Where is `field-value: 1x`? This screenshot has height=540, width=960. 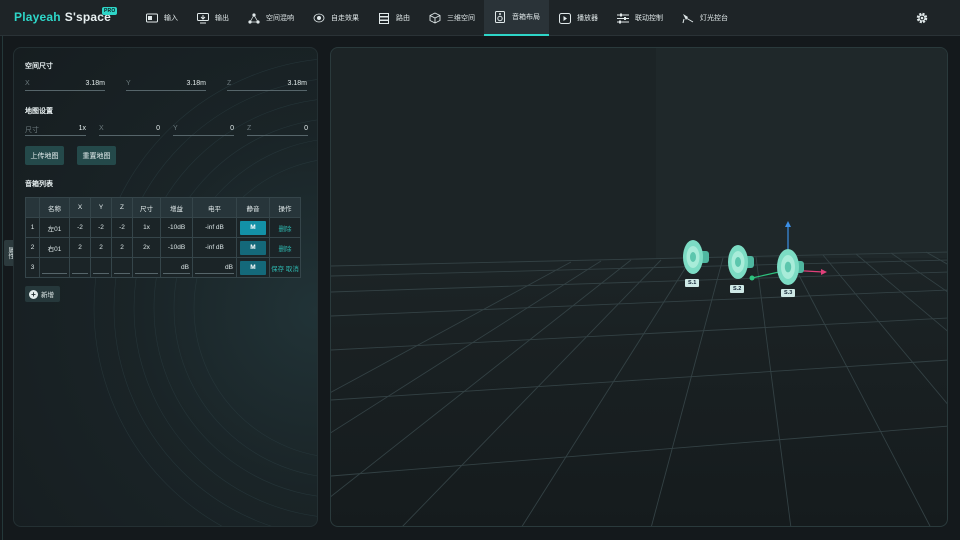 field-value: 1x is located at coordinates (82, 128).